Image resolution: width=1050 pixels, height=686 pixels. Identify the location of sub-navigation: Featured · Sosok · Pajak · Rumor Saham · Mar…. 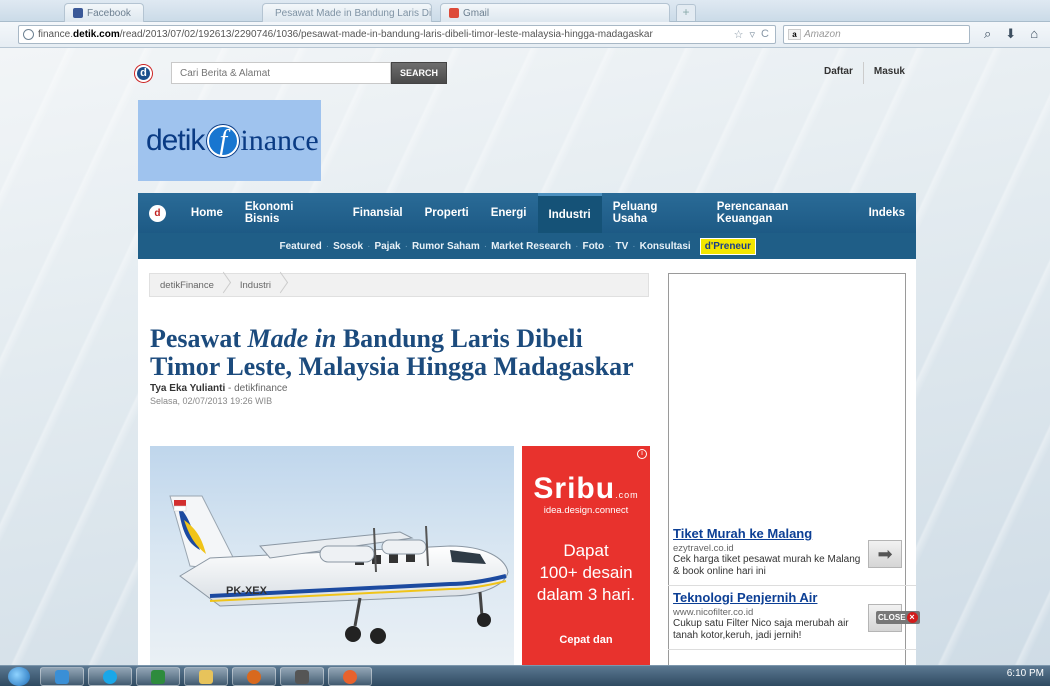
(527, 246).